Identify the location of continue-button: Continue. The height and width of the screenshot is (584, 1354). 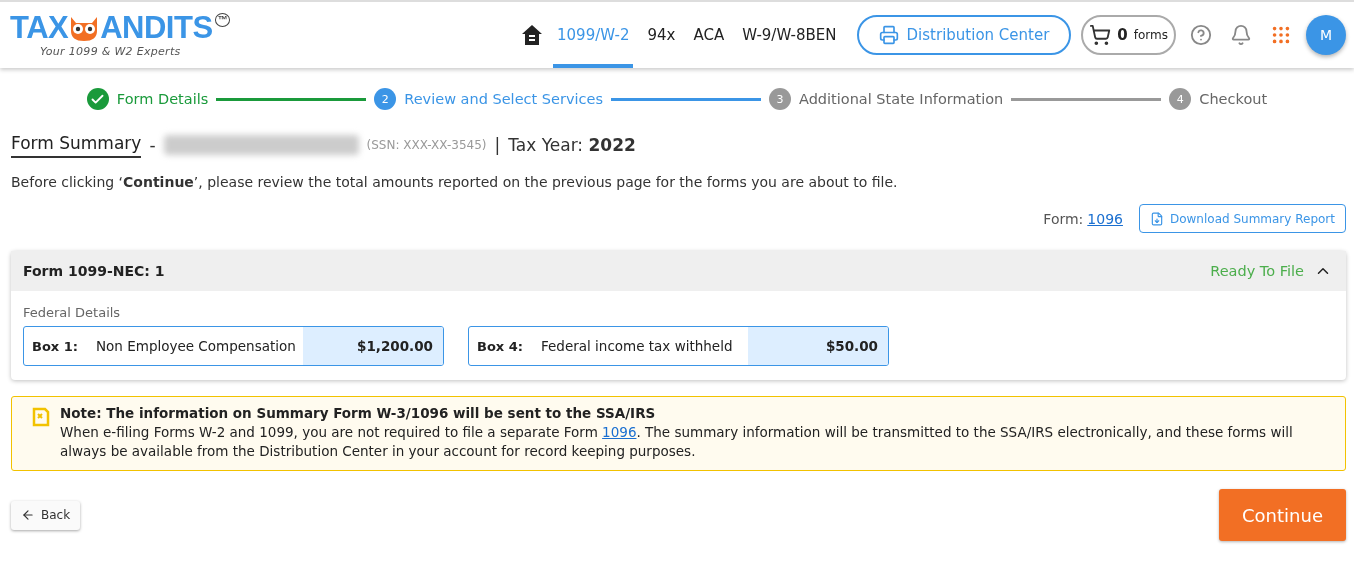
(1282, 515).